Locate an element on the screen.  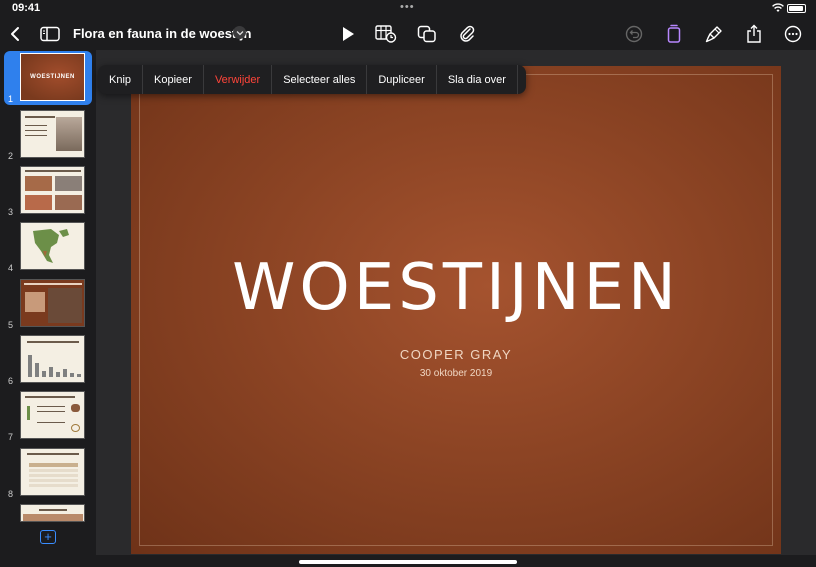
more-icon is located at coordinates (793, 34).